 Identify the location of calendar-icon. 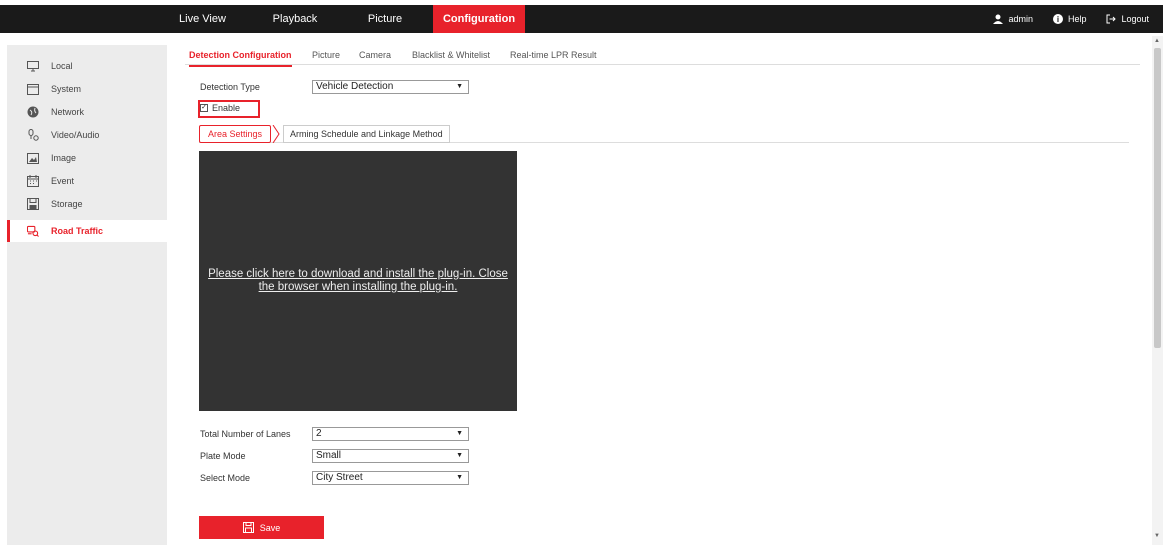
(33, 181).